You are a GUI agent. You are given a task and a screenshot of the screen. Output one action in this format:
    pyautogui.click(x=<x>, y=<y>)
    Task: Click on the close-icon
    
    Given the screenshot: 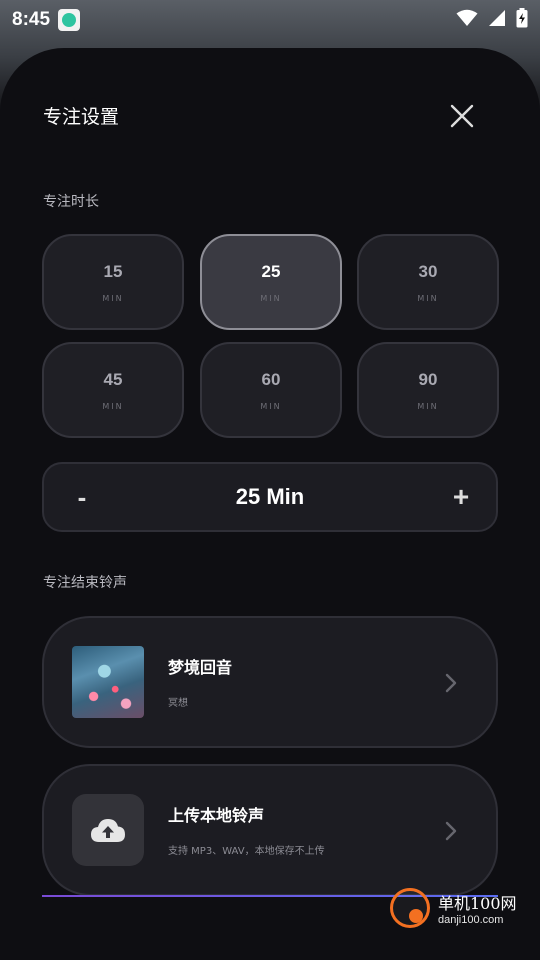 What is the action you would take?
    pyautogui.click(x=462, y=116)
    